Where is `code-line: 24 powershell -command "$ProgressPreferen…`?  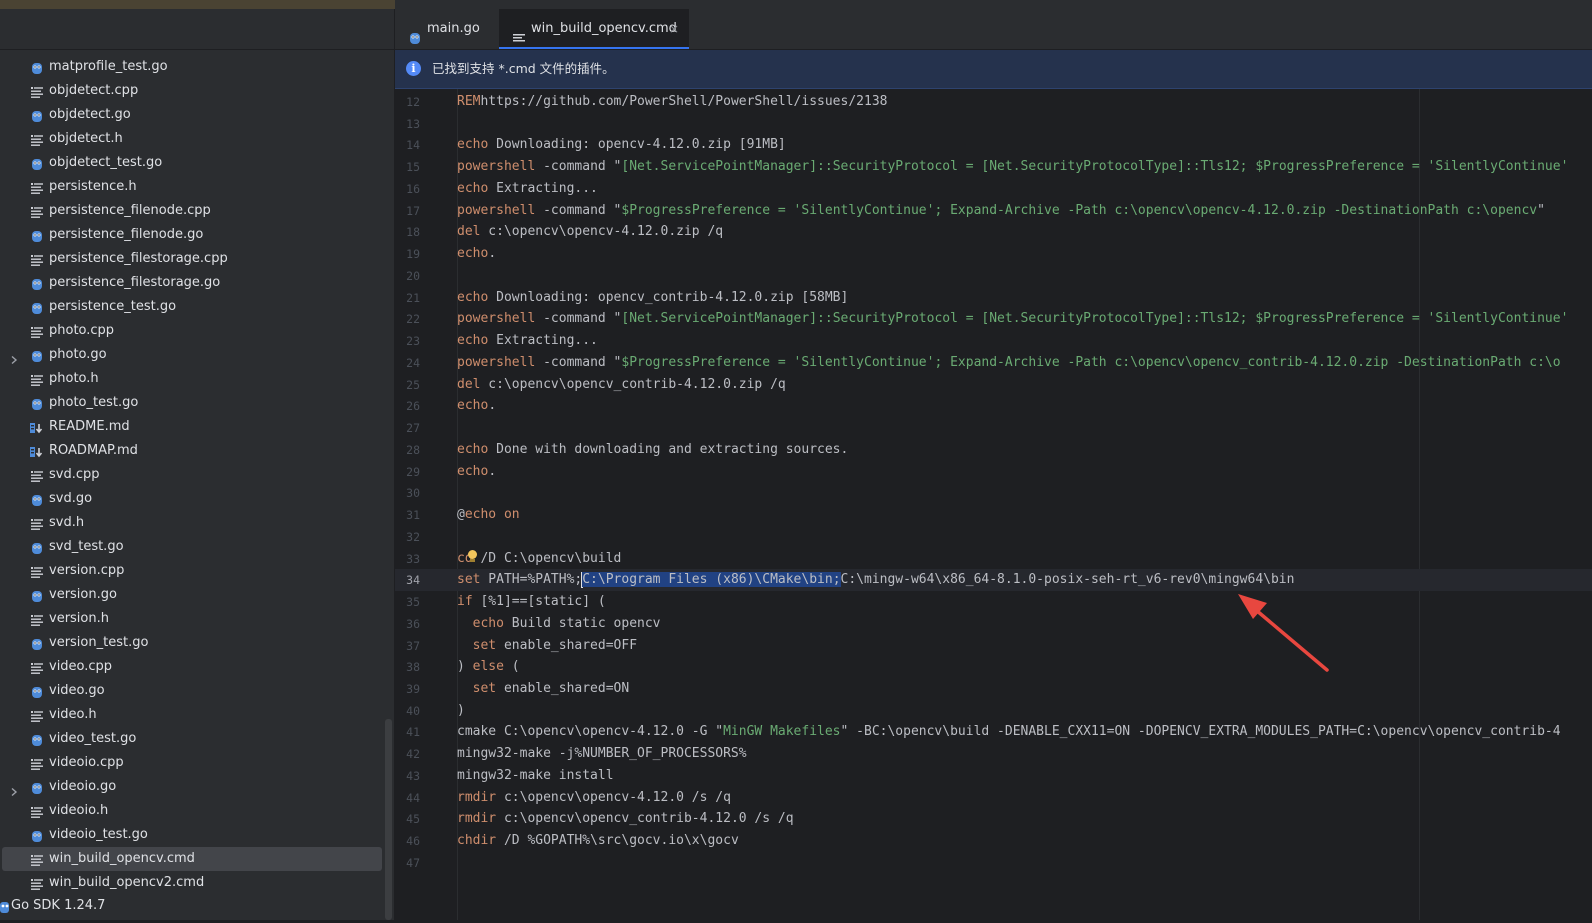
code-line: 24 powershell -command "$ProgressPreferen… is located at coordinates (993, 363).